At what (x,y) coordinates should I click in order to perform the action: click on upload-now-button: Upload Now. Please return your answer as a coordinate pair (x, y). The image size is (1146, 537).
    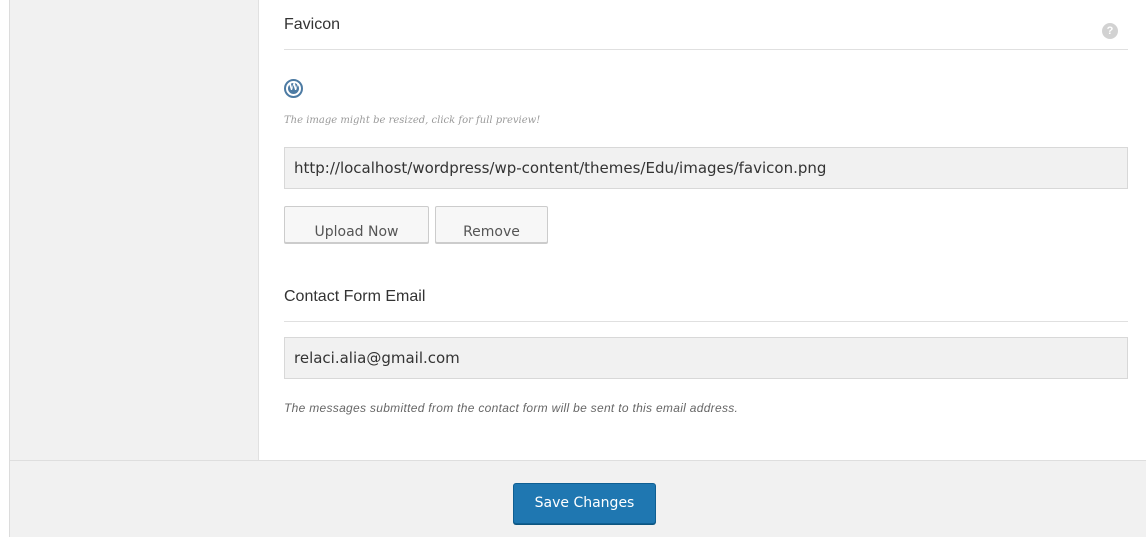
    Looking at the image, I should click on (356, 224).